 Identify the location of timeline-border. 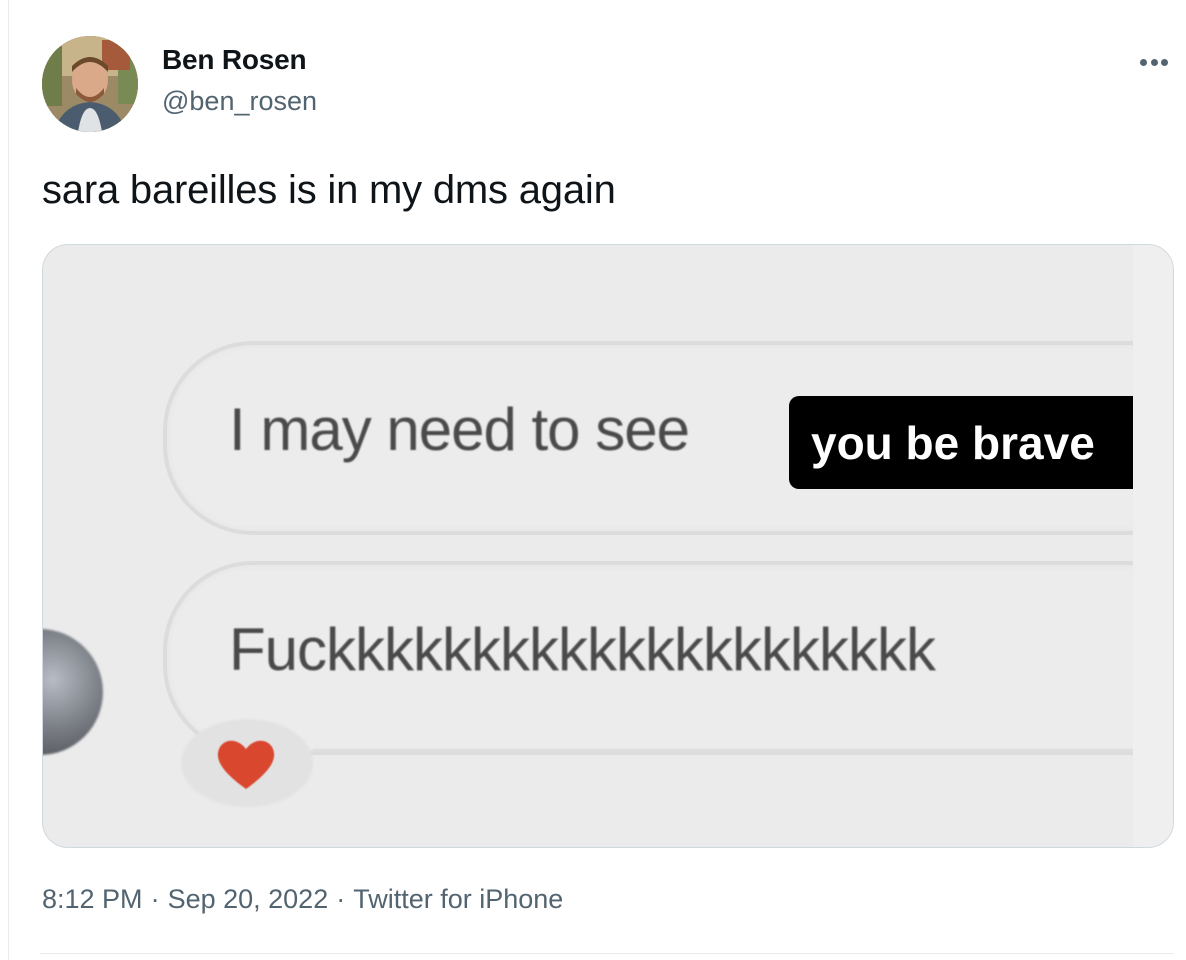
(8, 480).